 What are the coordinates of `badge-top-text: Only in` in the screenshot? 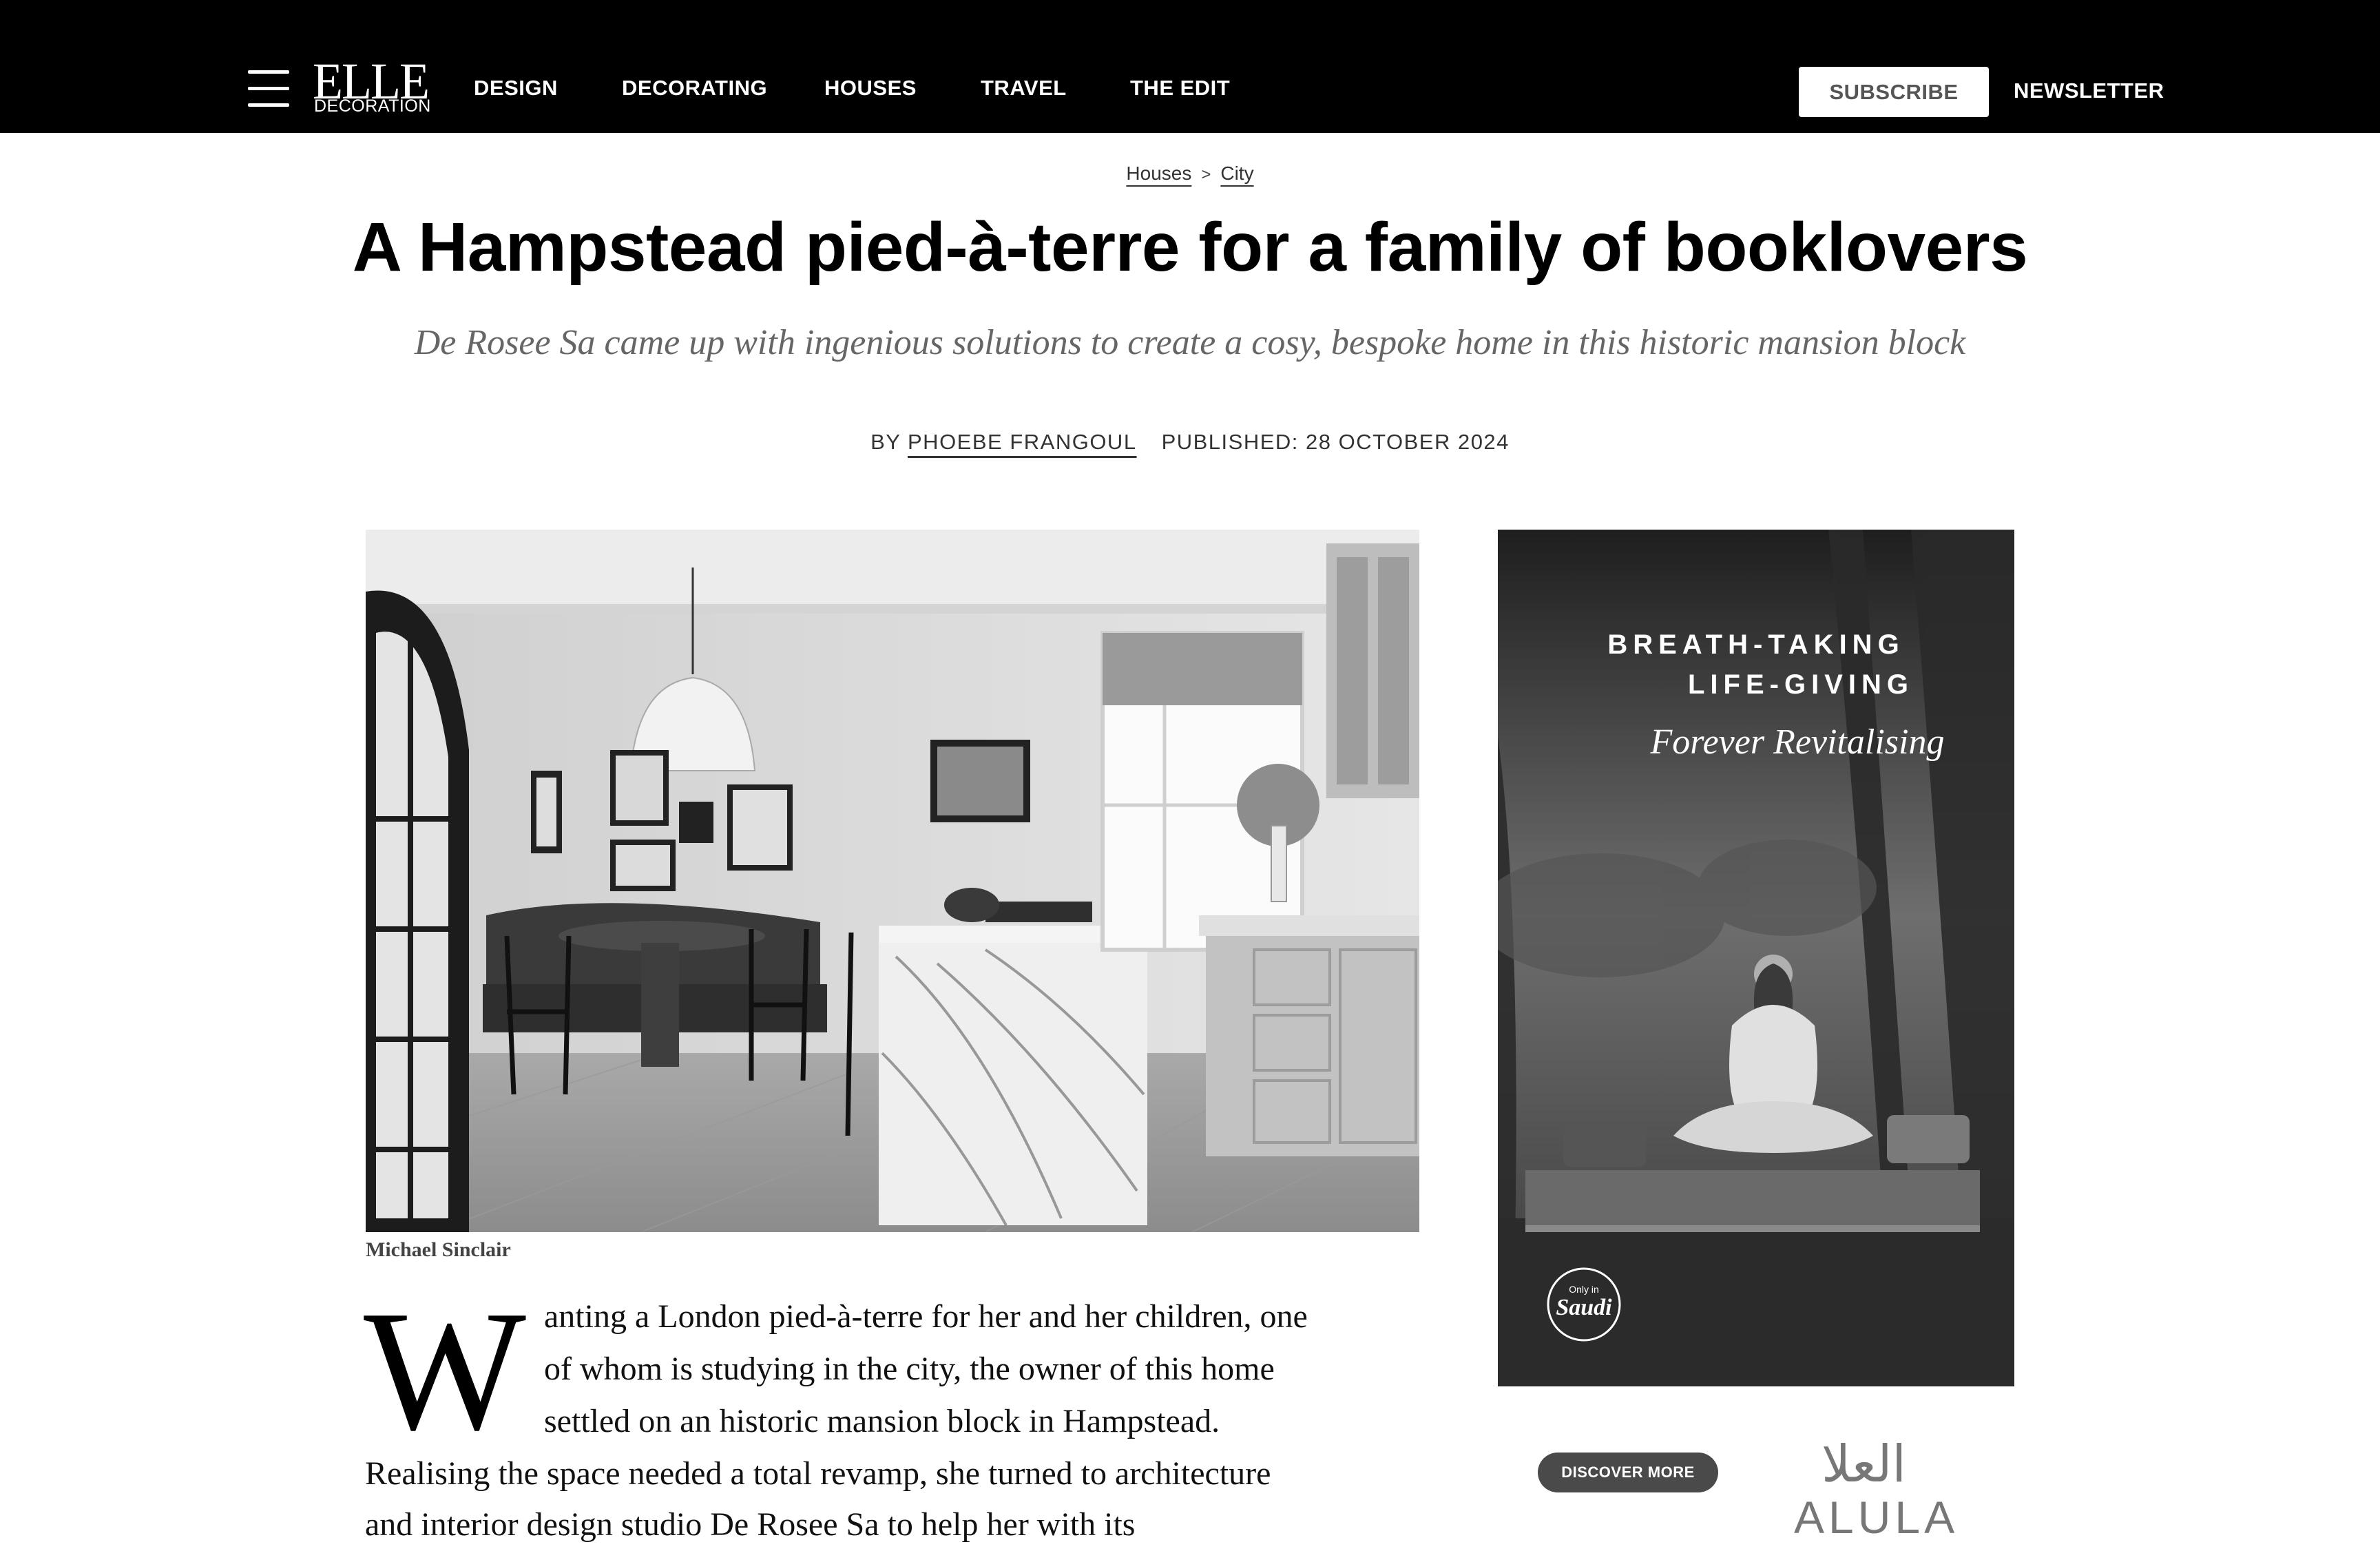 It's located at (1584, 1289).